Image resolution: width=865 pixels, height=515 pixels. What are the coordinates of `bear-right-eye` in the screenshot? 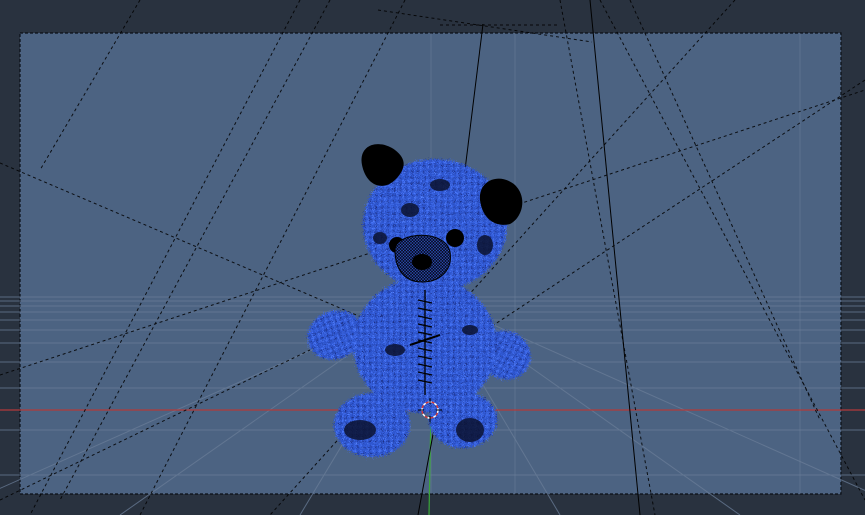 It's located at (455, 238).